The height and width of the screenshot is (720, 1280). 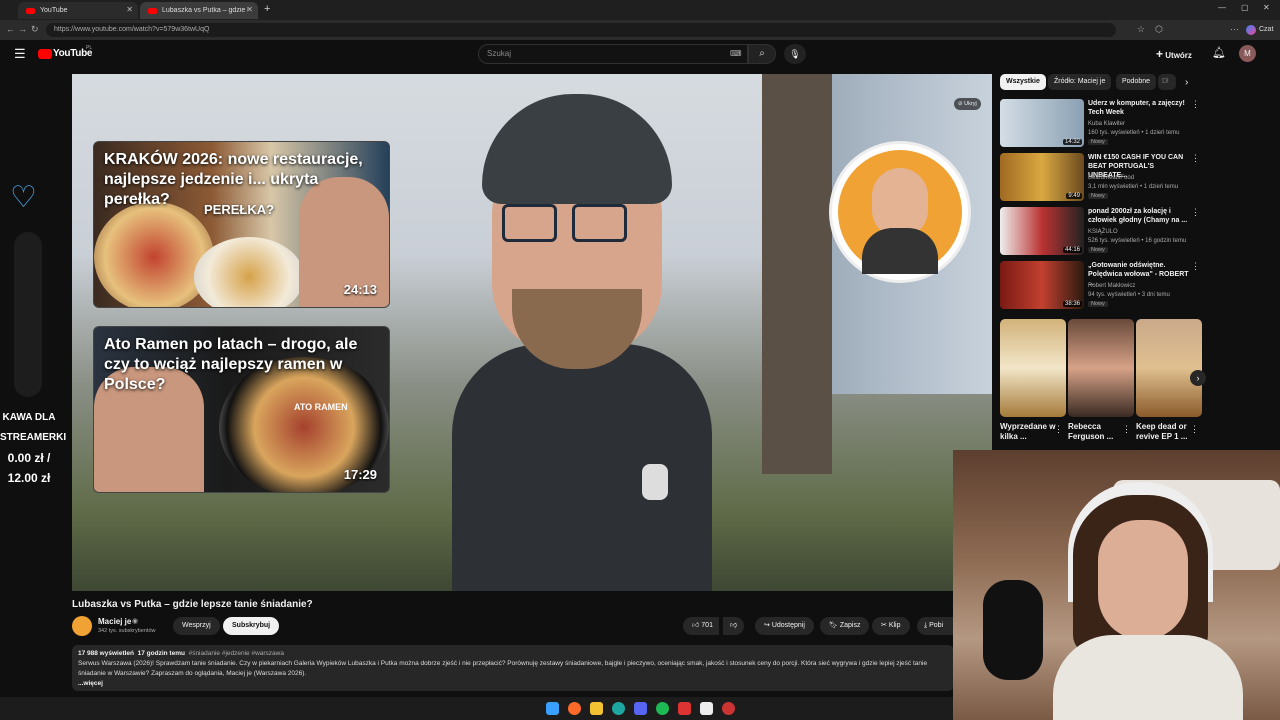 What do you see at coordinates (1222, 7) in the screenshot?
I see `minimize-icon: —` at bounding box center [1222, 7].